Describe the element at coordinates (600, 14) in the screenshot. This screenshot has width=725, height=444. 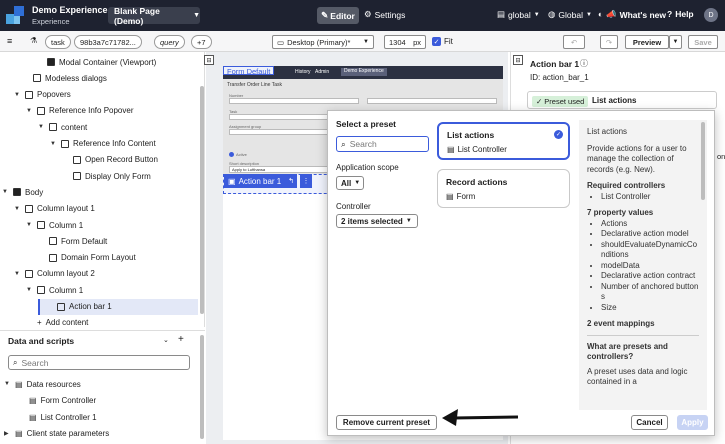
I see `contrast-icon: ◐` at that location.